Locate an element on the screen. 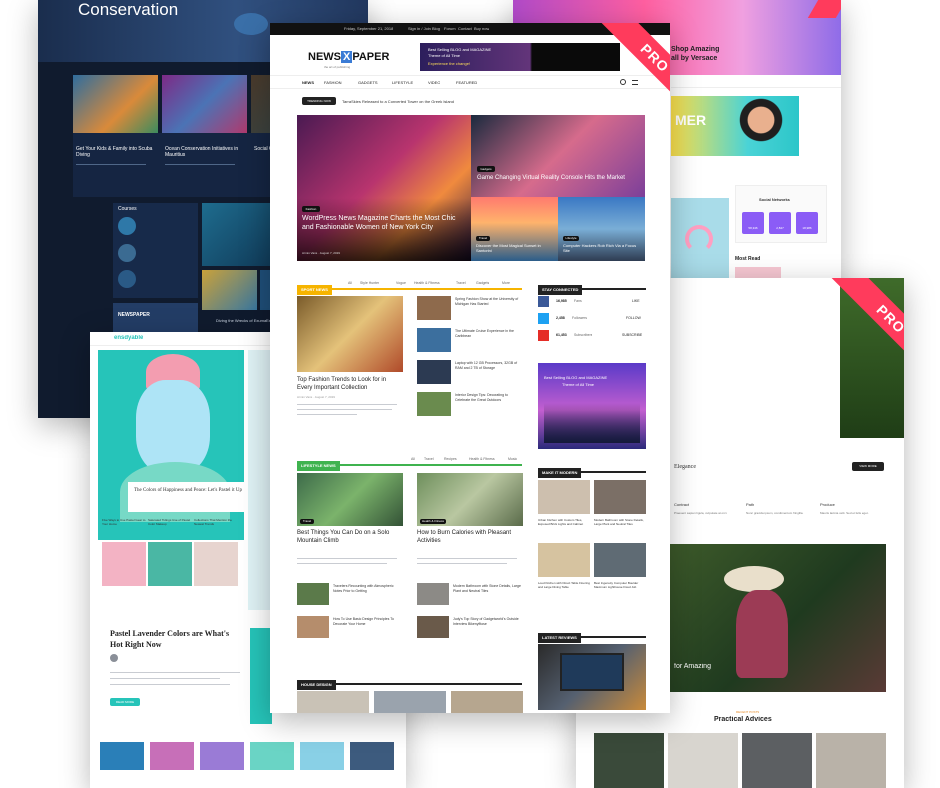 Image resolution: width=940 pixels, height=788 pixels. reef-image is located at coordinates (204, 104).